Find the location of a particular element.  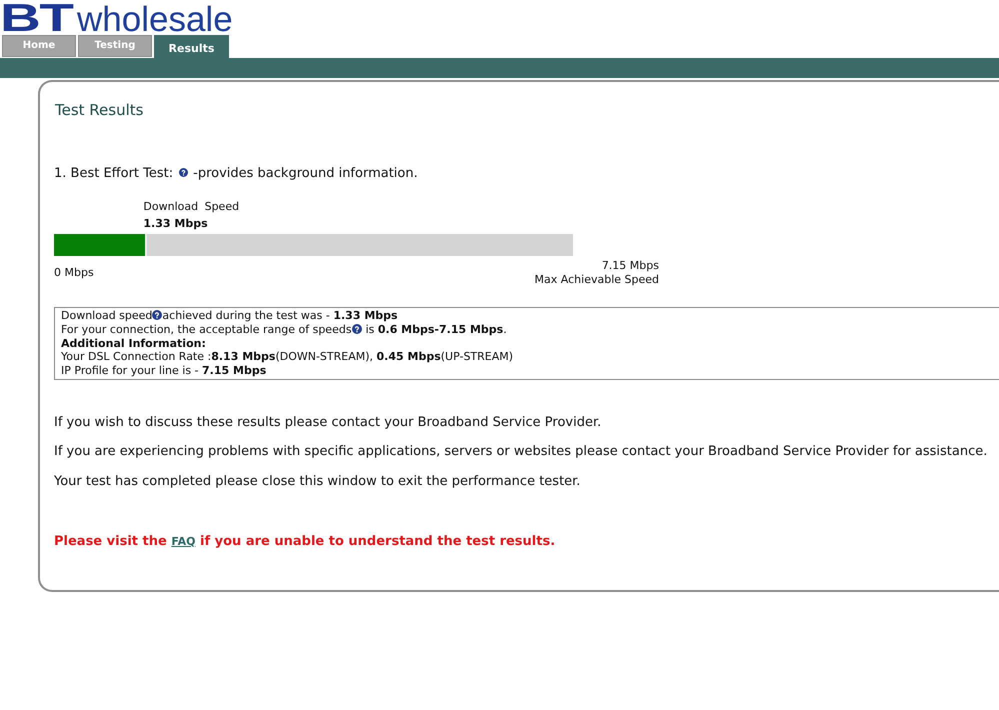

meter-reading: 1.33 Mbps is located at coordinates (175, 224).